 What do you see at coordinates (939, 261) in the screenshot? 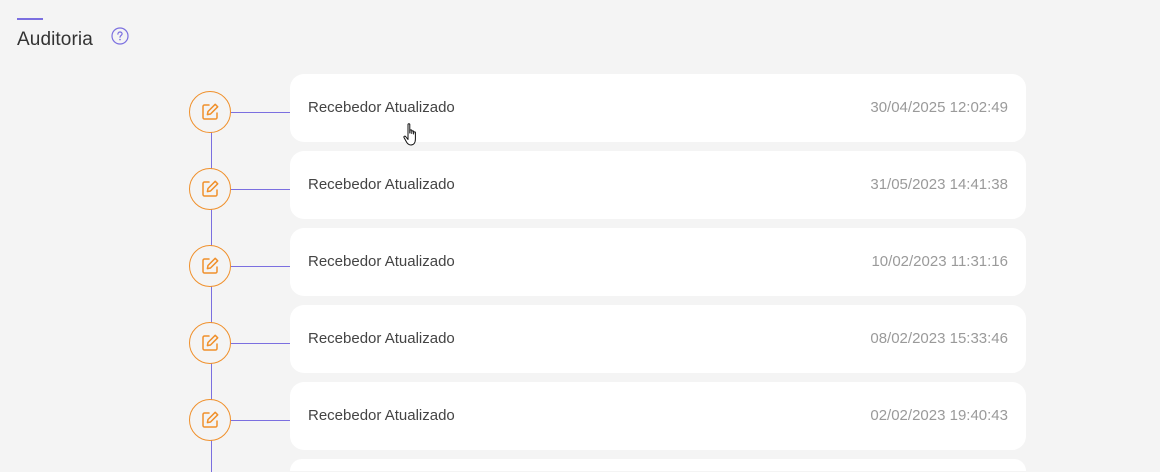
I see `entry-datetime: 10/02/2023 11:31:16` at bounding box center [939, 261].